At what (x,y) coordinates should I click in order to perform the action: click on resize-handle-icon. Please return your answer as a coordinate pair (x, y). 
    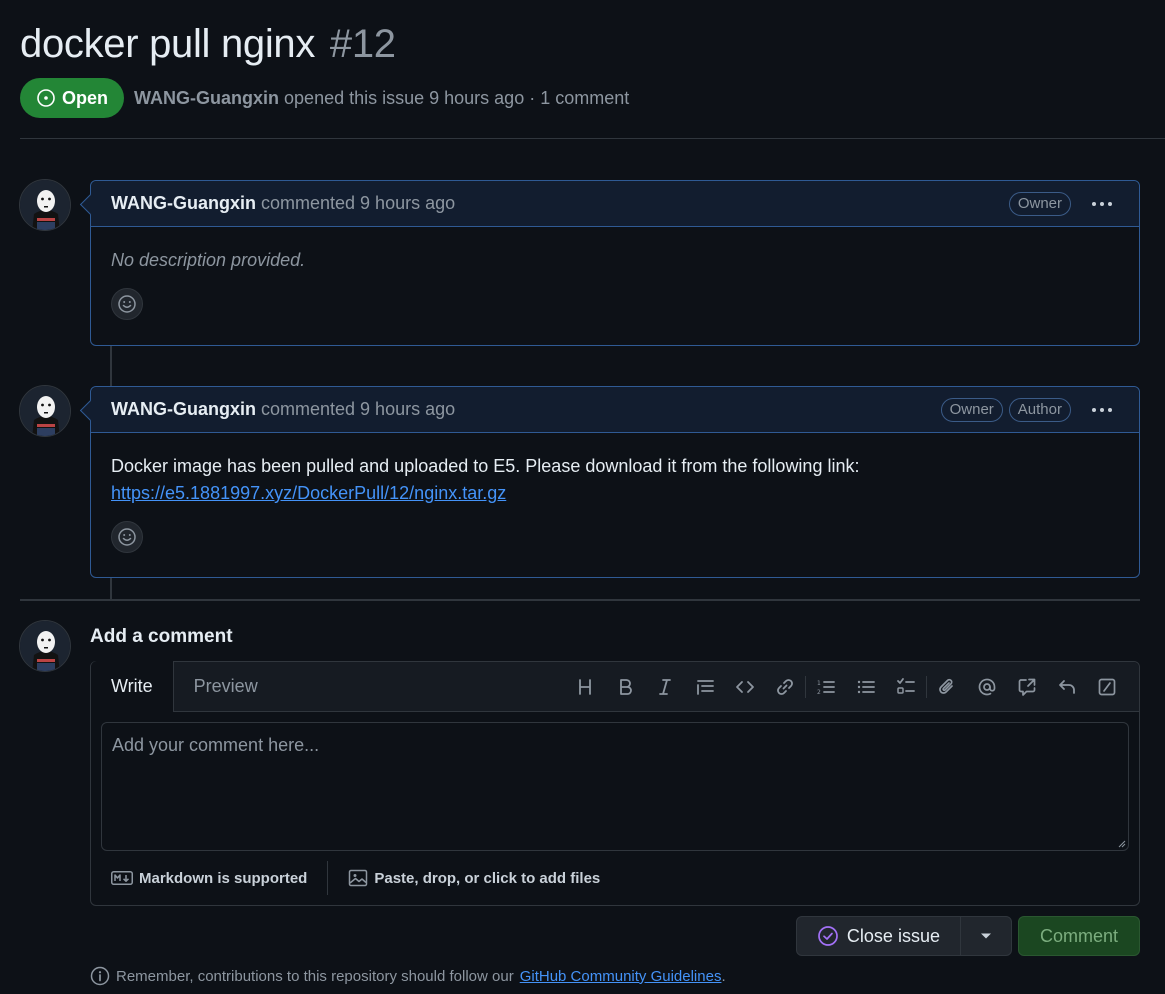
    Looking at the image, I should click on (1121, 843).